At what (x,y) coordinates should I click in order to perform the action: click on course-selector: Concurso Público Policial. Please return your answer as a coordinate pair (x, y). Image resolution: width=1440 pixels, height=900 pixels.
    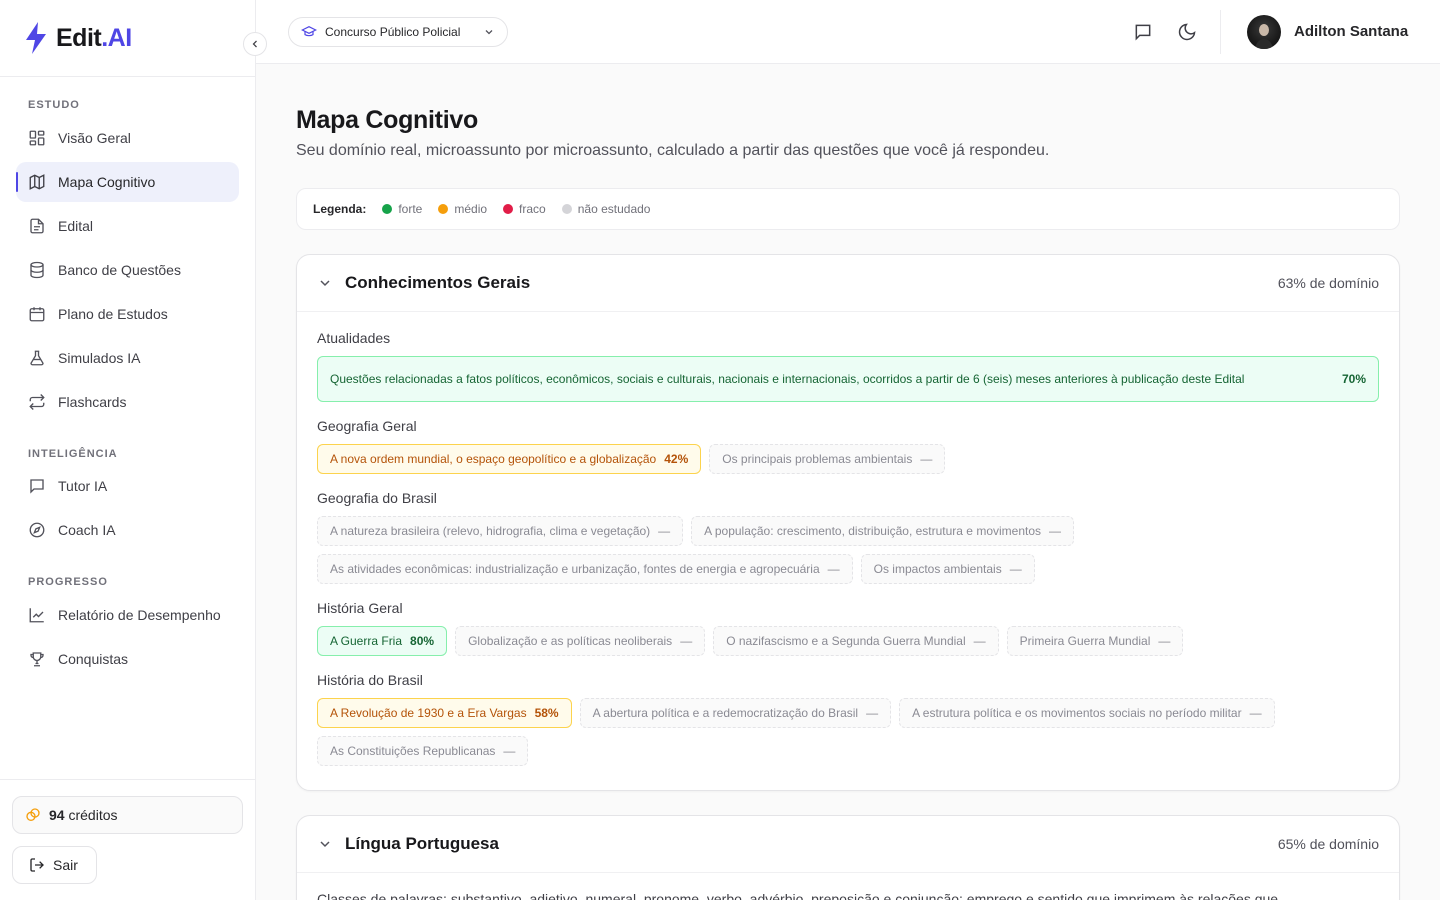
    Looking at the image, I should click on (398, 32).